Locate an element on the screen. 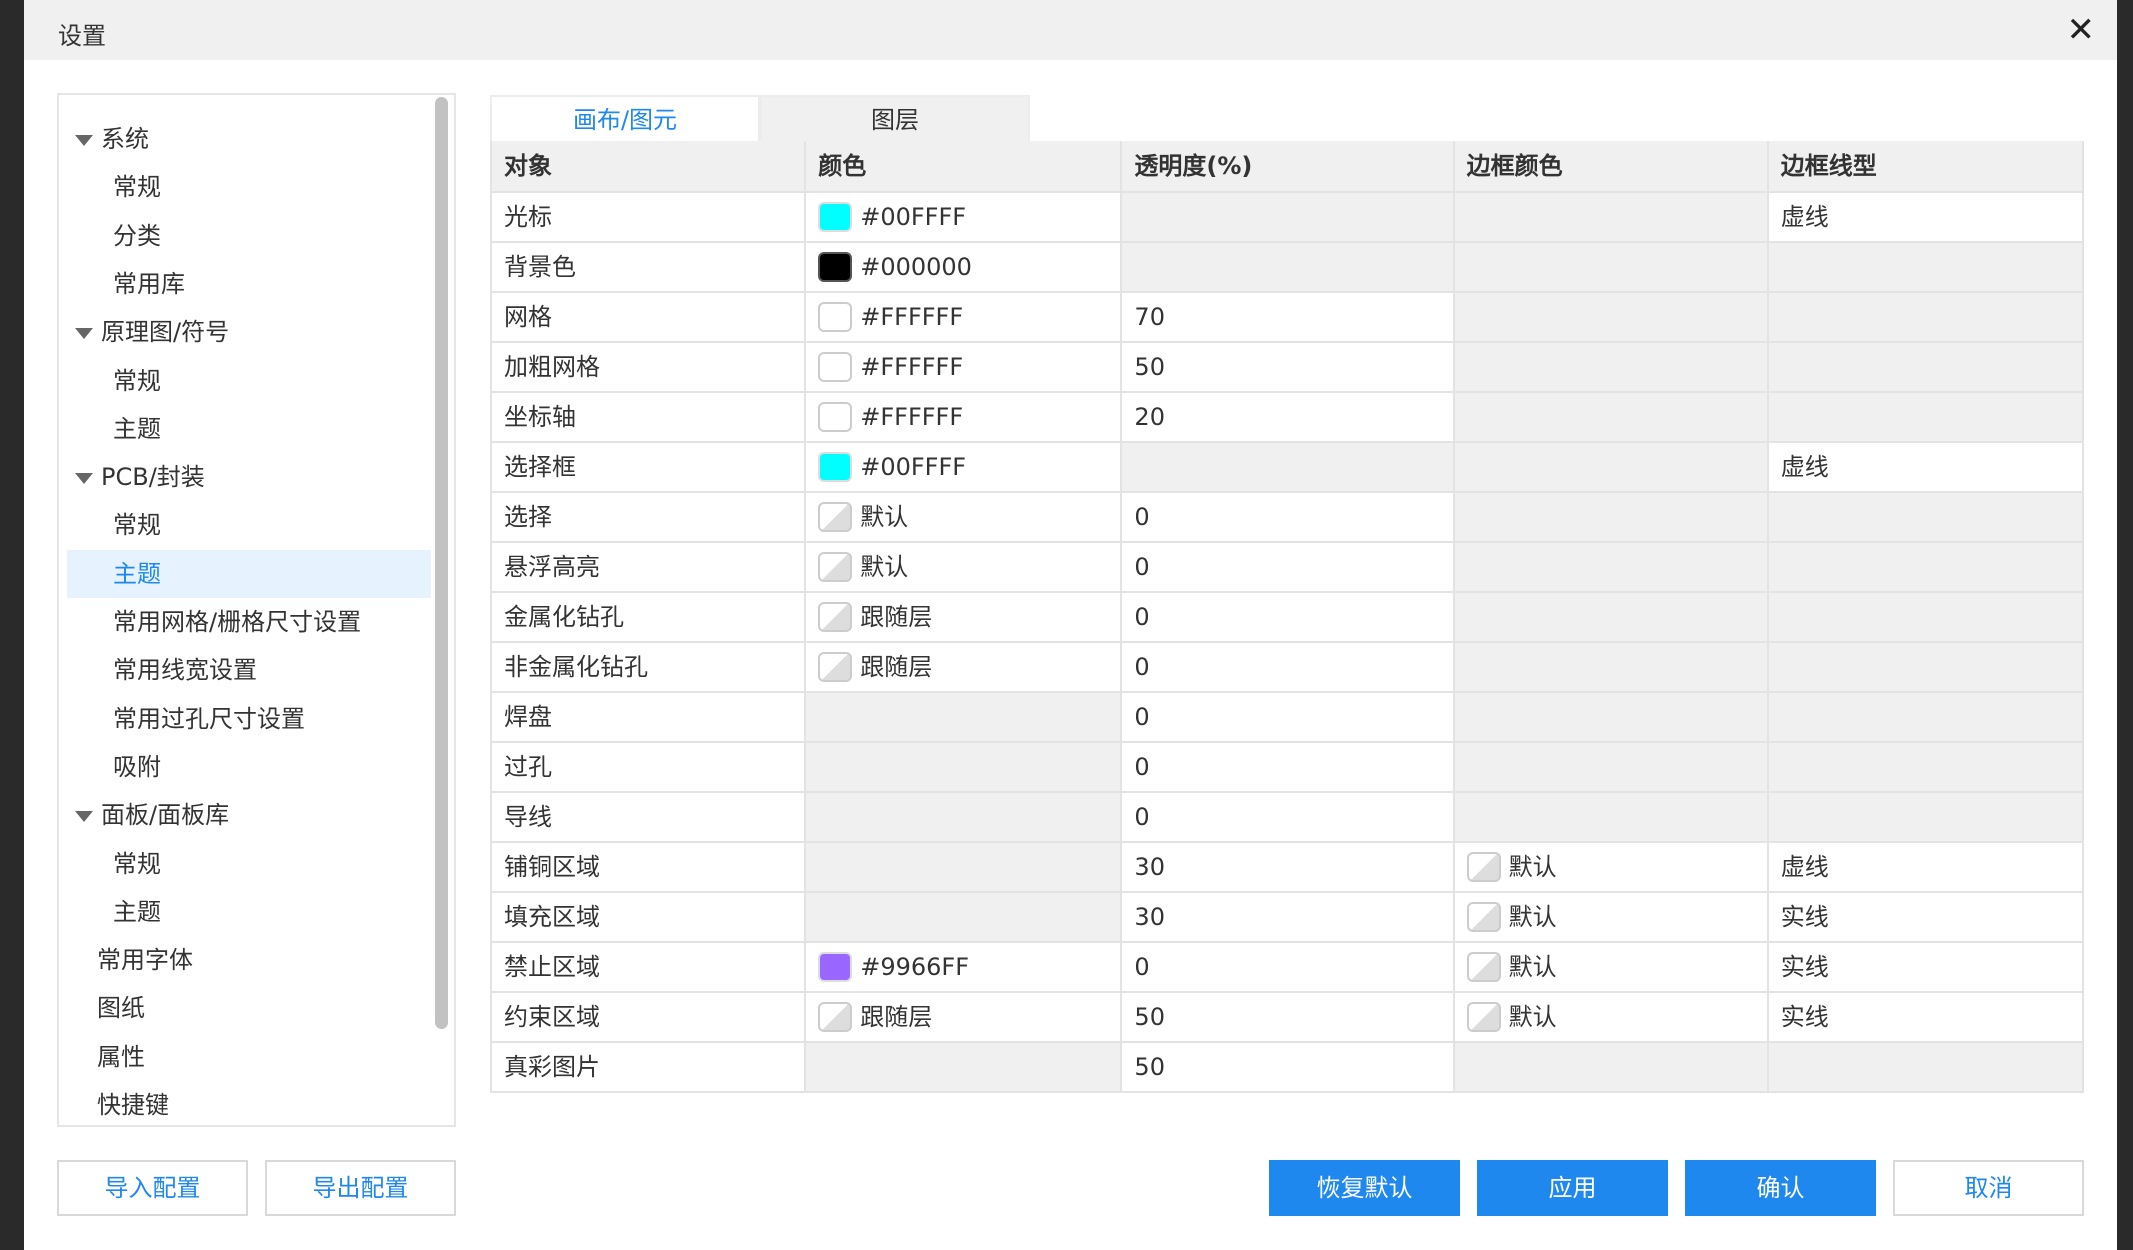 The width and height of the screenshot is (2133, 1250). tree-item: 快捷键 is located at coordinates (249, 1103).